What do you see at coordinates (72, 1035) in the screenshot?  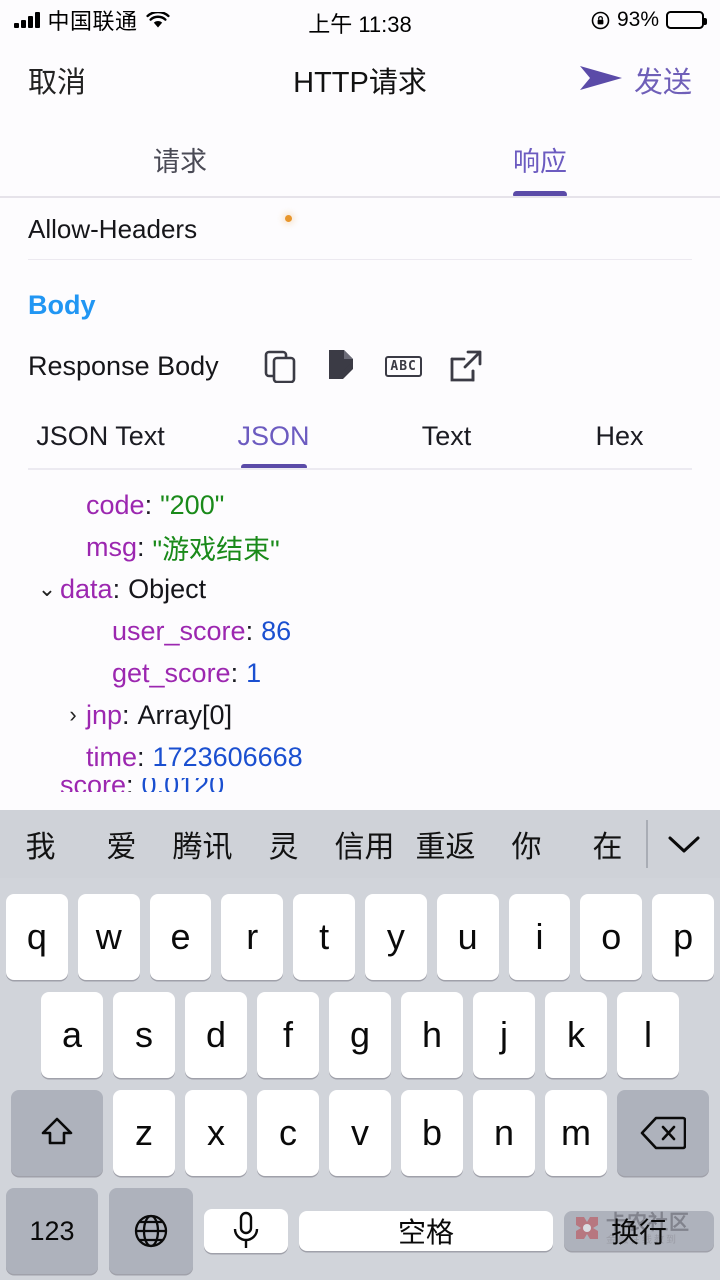 I see `key-a: a` at bounding box center [72, 1035].